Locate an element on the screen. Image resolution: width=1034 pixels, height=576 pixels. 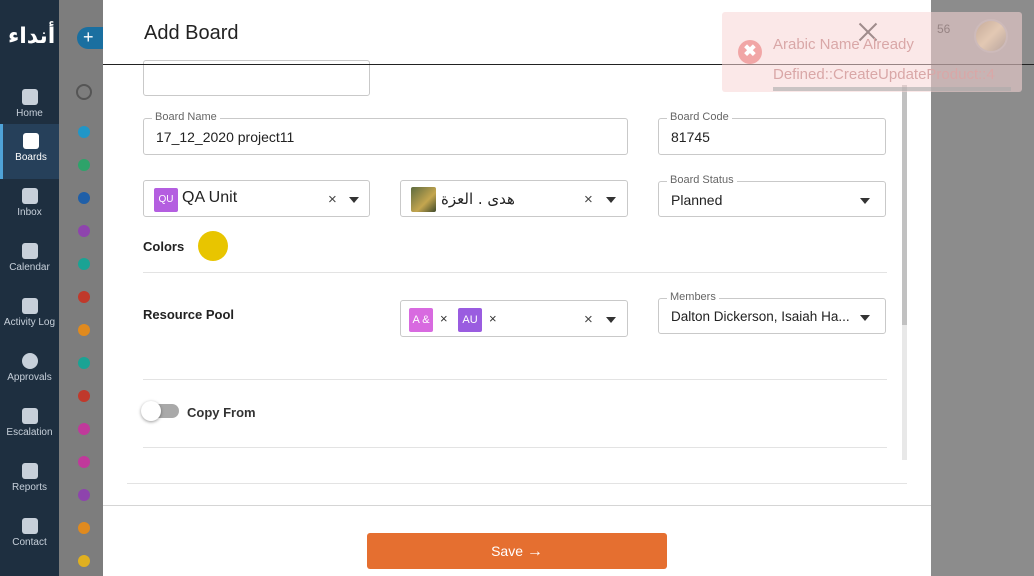
sidebar-item-calendar: Calendar is located at coordinates (29, 261).